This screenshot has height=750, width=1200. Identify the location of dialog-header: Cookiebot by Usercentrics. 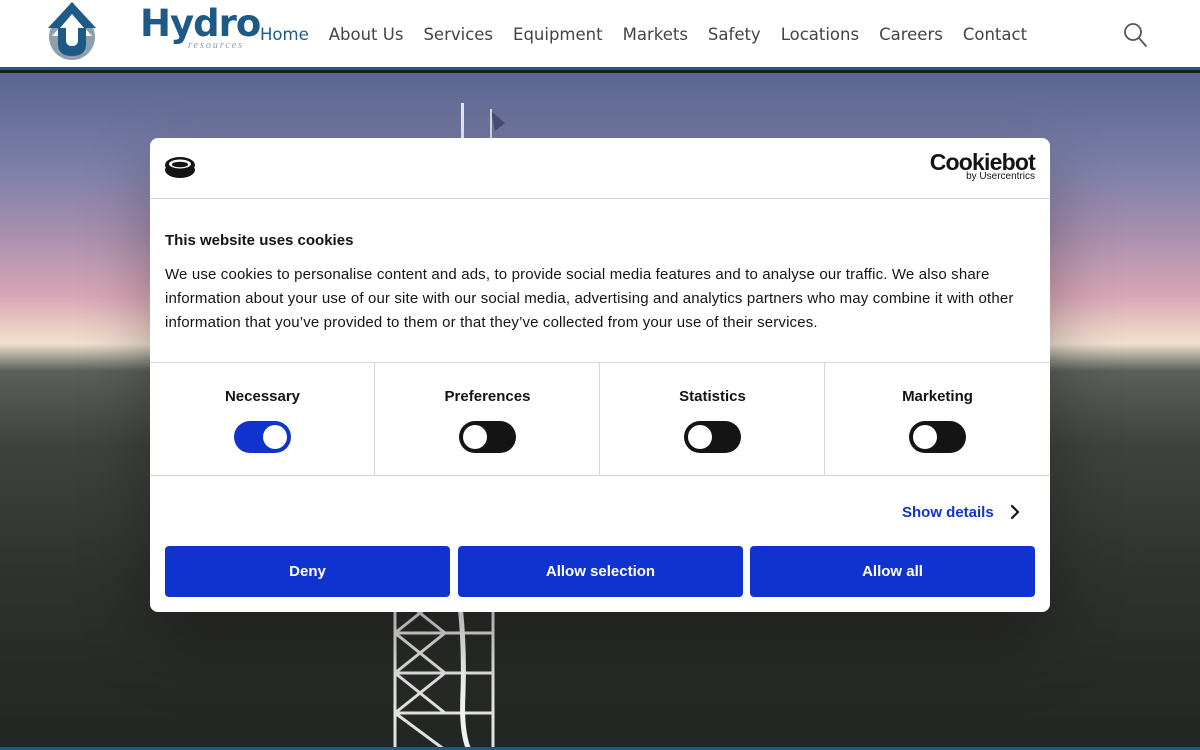
(600, 168).